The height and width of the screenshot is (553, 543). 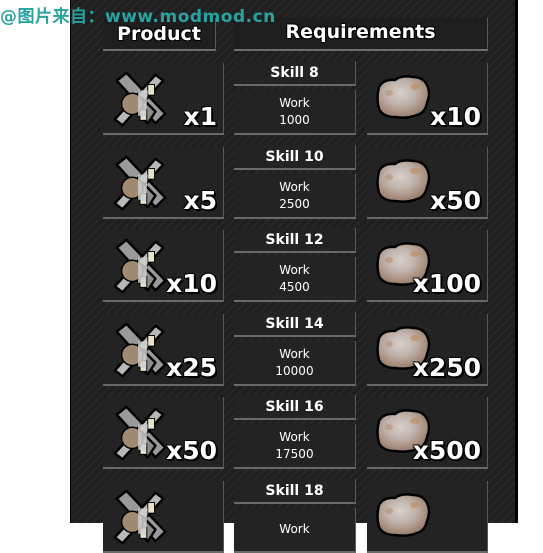 What do you see at coordinates (455, 116) in the screenshot?
I see `material-quantity: x10` at bounding box center [455, 116].